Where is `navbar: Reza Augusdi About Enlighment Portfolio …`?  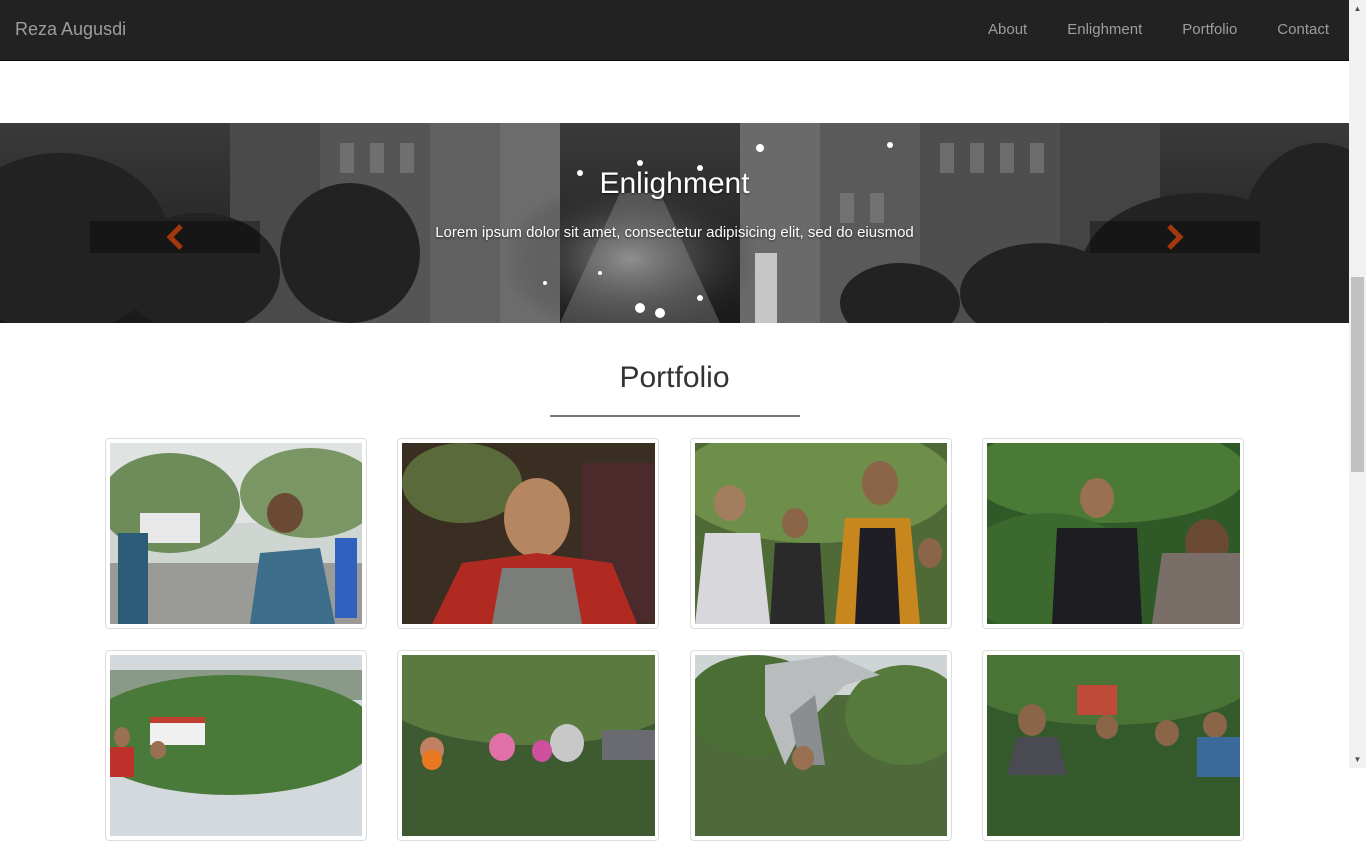 navbar: Reza Augusdi About Enlighment Portfolio … is located at coordinates (674, 30).